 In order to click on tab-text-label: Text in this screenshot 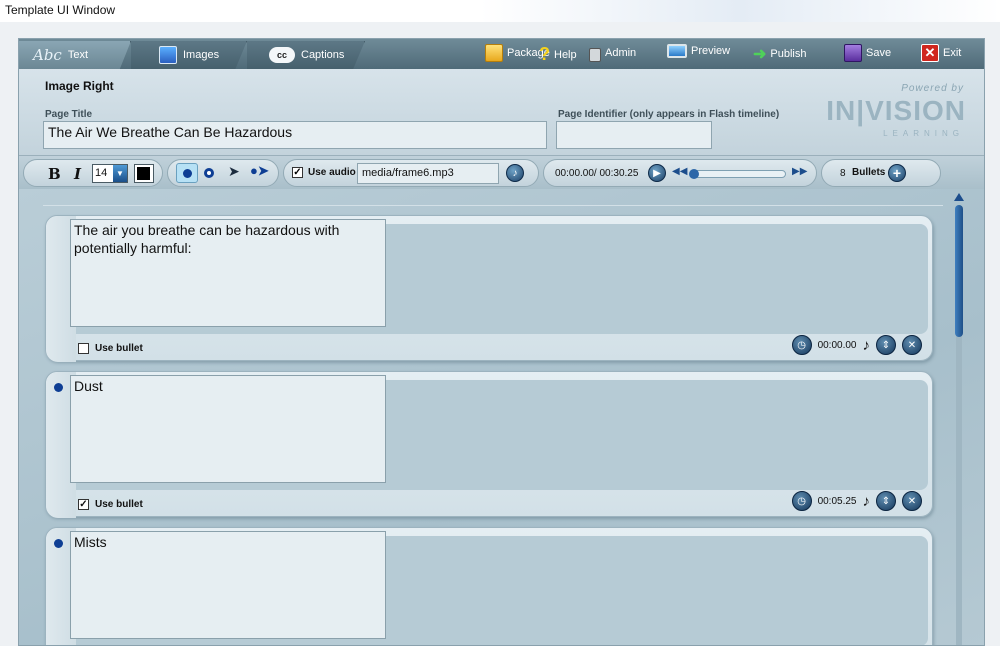, I will do `click(78, 55)`.